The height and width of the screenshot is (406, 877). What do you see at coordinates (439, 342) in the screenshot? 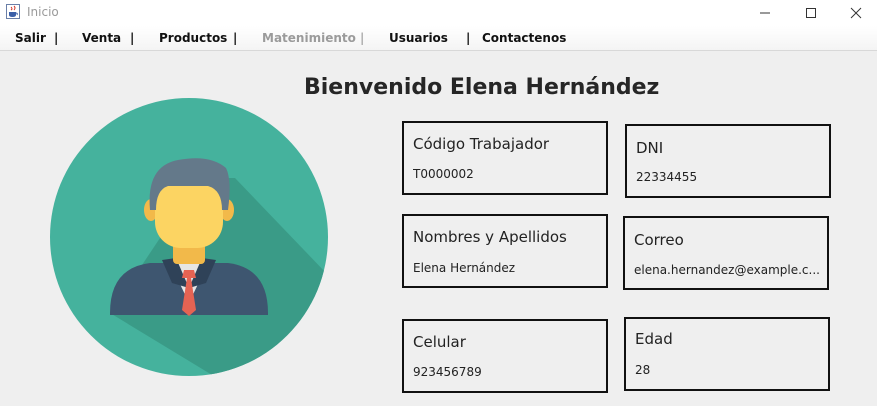
I see `celular-label: Celular` at bounding box center [439, 342].